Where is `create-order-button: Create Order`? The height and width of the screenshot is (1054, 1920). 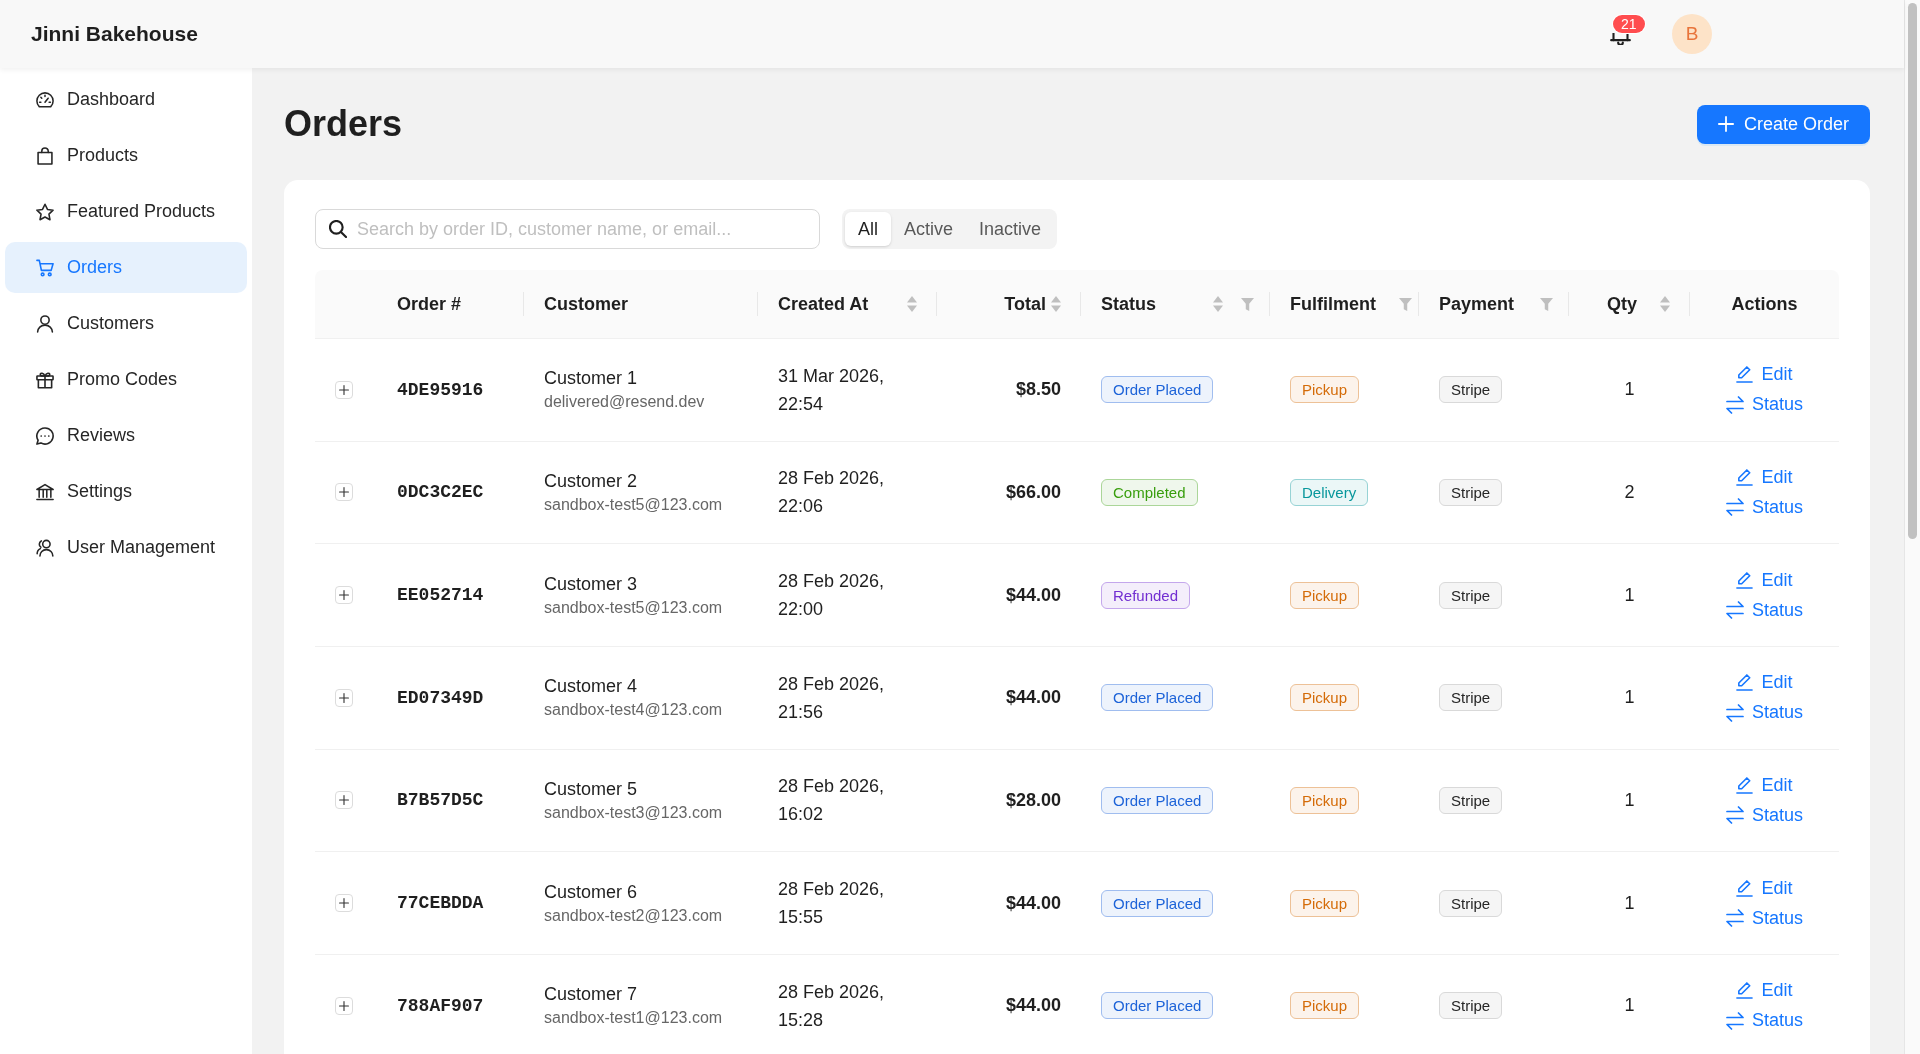
create-order-button: Create Order is located at coordinates (1783, 124).